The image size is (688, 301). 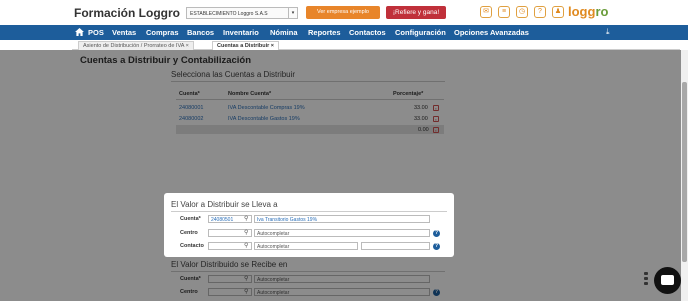 I want to click on nav-item-pos: POS, so click(x=96, y=32).